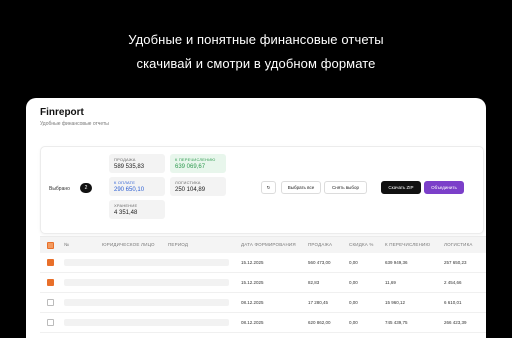 Image resolution: width=512 pixels, height=338 pixels. Describe the element at coordinates (390, 282) in the screenshot. I see `cell-to-transfer: 11,69` at that location.